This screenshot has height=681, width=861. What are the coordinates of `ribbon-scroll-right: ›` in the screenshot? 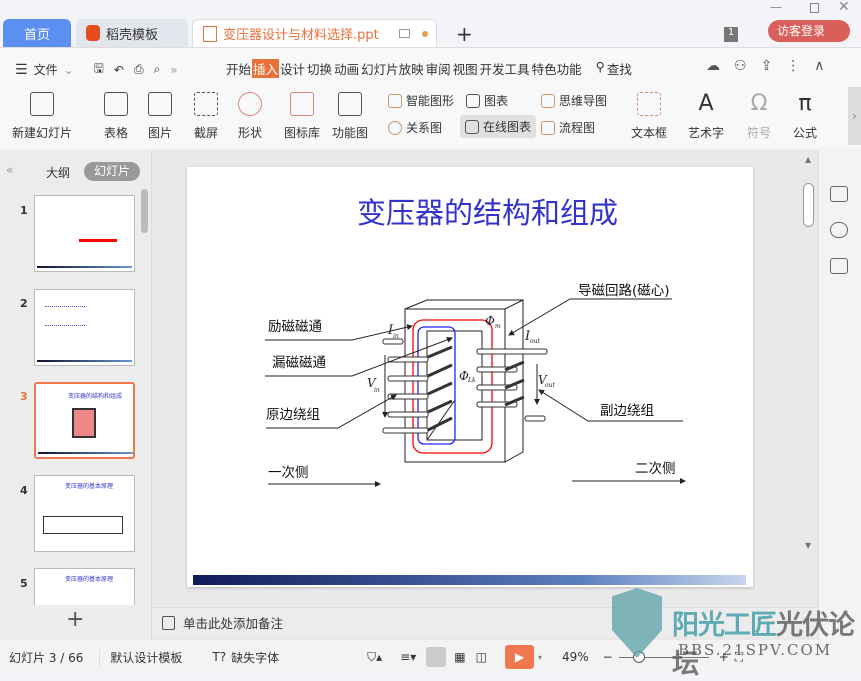 It's located at (854, 116).